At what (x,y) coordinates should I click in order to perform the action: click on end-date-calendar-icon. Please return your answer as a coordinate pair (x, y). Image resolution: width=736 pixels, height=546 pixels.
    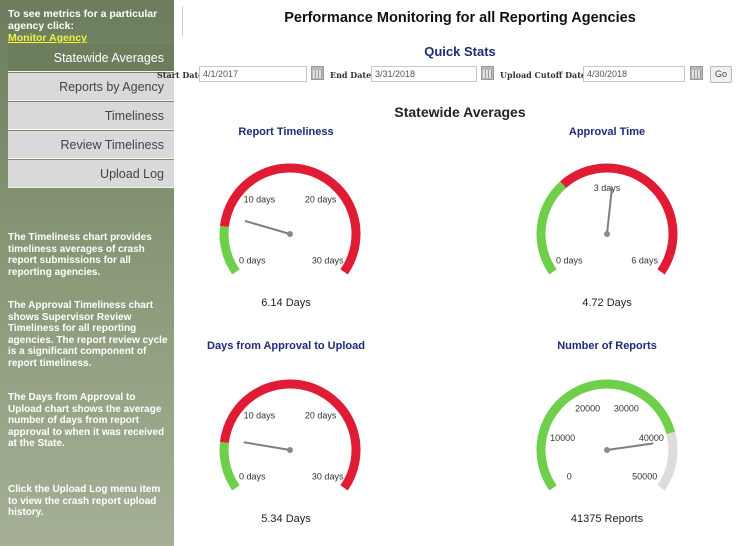
    Looking at the image, I should click on (487, 73).